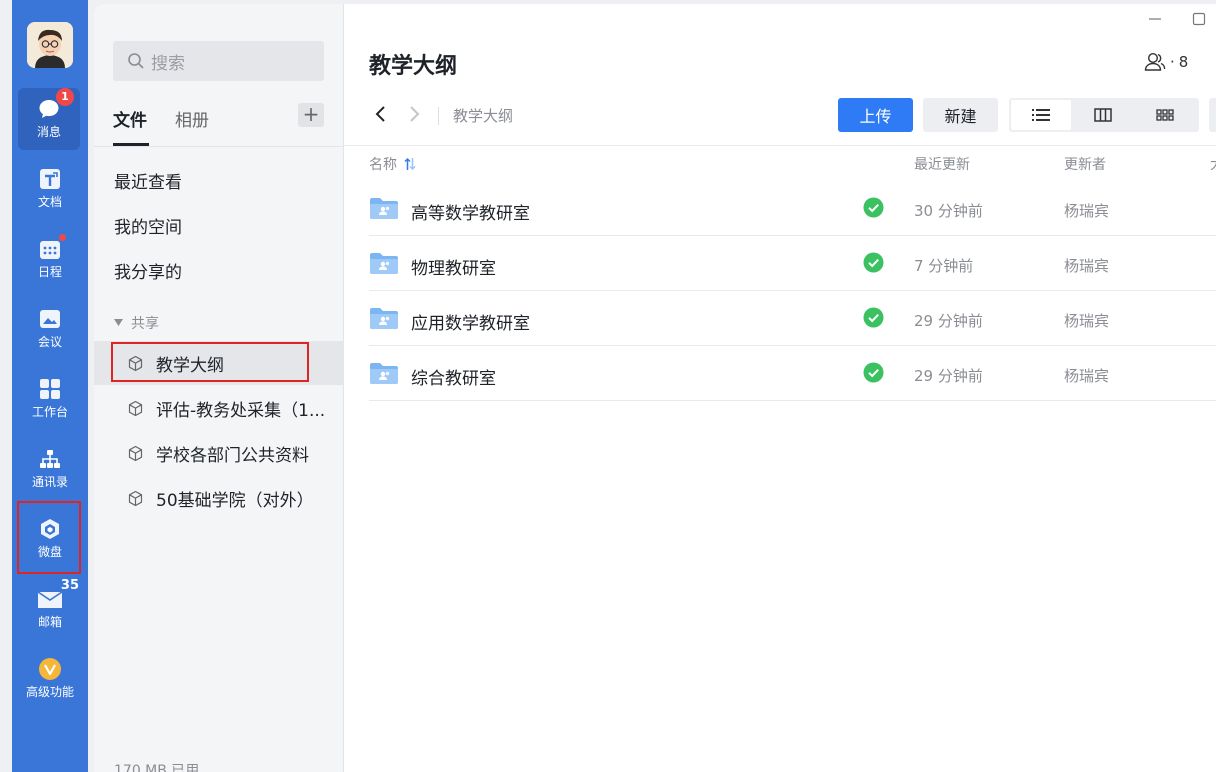 This screenshot has width=1216, height=772. I want to click on columns-icon, so click(1103, 115).